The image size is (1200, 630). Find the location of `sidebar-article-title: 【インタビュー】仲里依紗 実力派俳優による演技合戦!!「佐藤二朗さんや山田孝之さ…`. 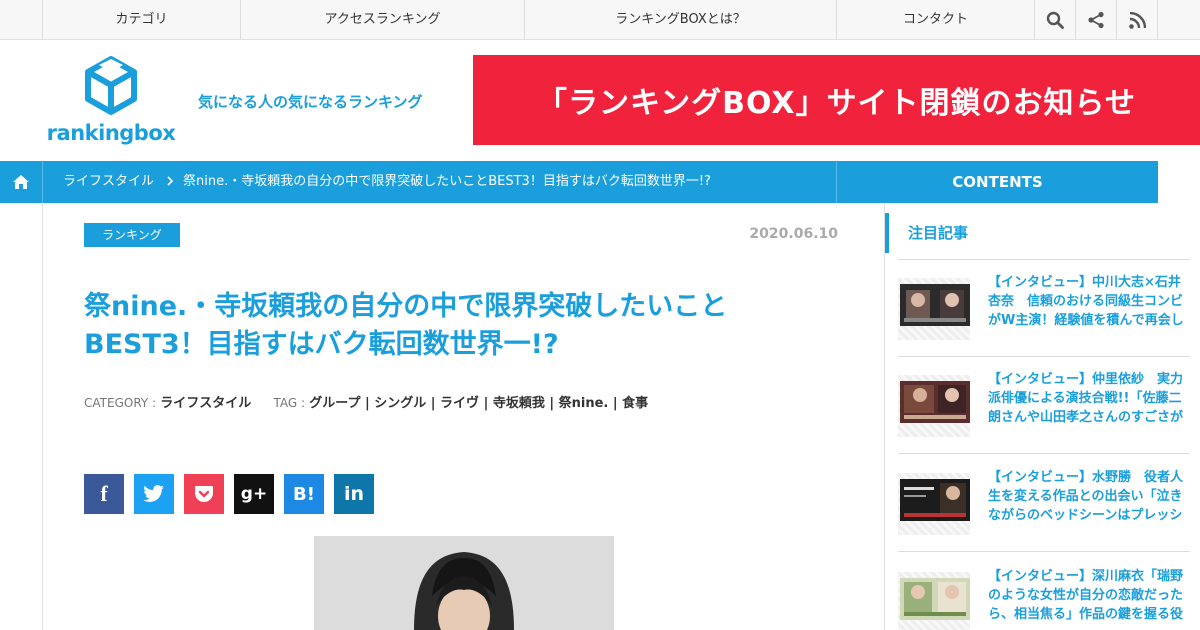

sidebar-article-title: 【インタビュー】仲里依紗 実力派俳優による演技合戦!!「佐藤二朗さんや山田孝之さ… is located at coordinates (1087, 398).